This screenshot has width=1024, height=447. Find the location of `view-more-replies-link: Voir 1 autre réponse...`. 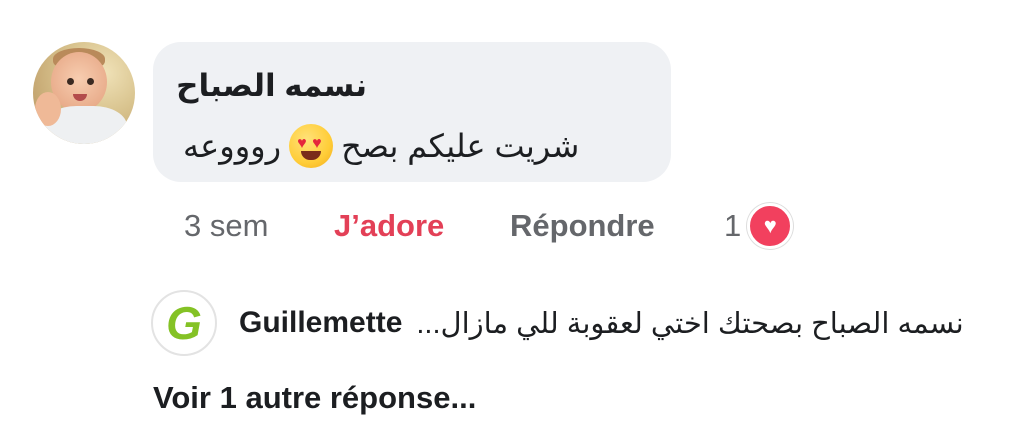

view-more-replies-link: Voir 1 autre réponse... is located at coordinates (314, 398).